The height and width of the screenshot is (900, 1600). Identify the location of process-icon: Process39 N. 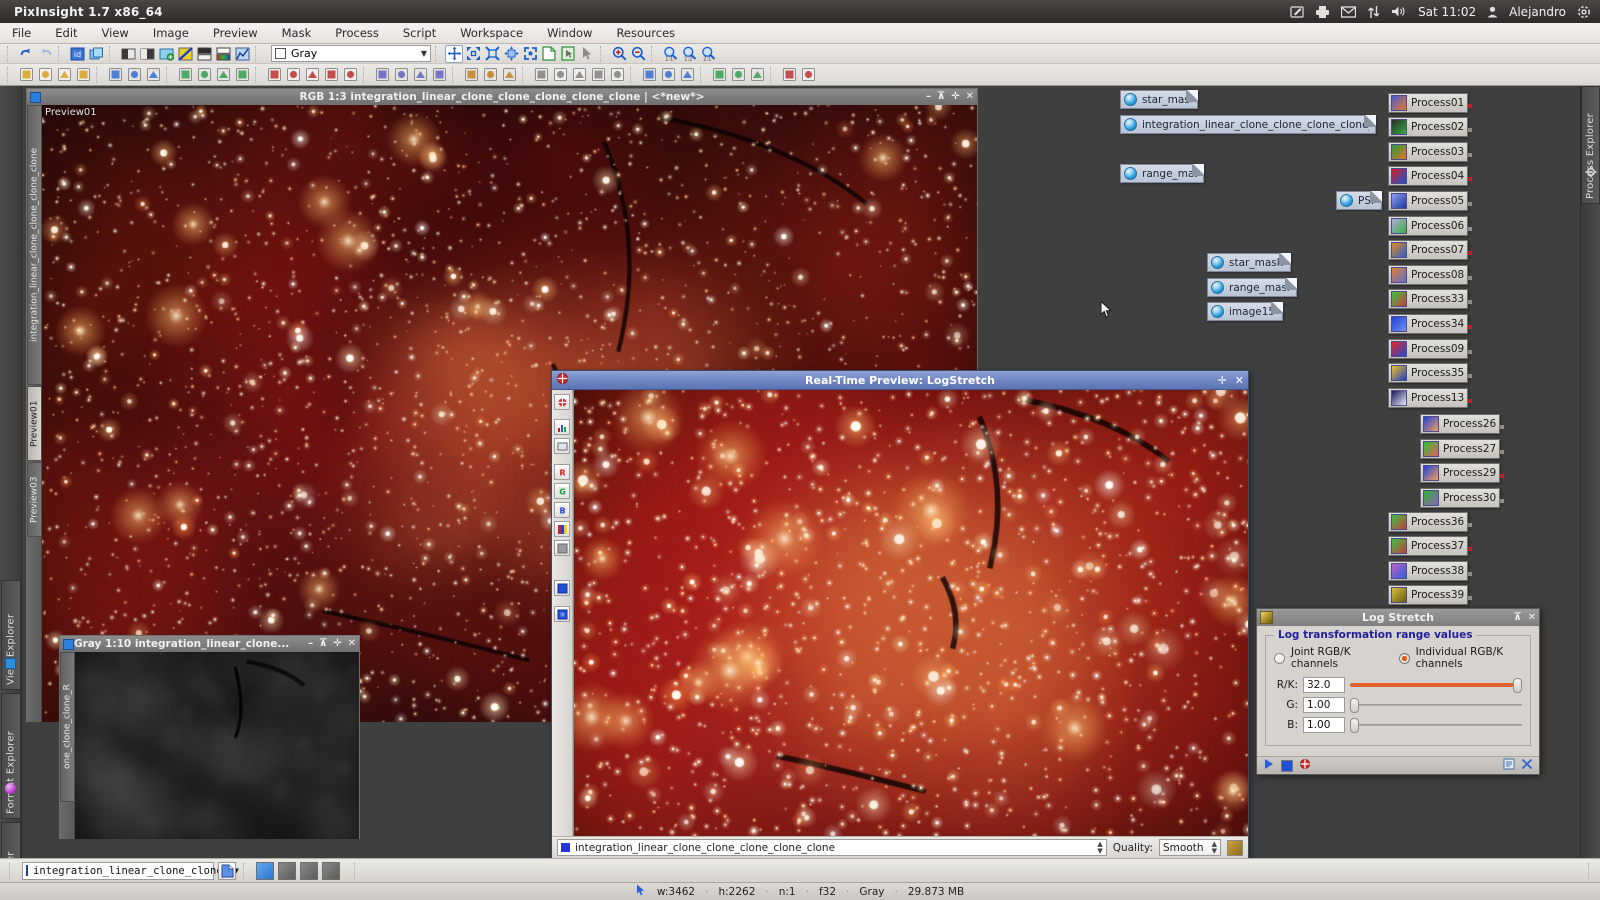
(1430, 595).